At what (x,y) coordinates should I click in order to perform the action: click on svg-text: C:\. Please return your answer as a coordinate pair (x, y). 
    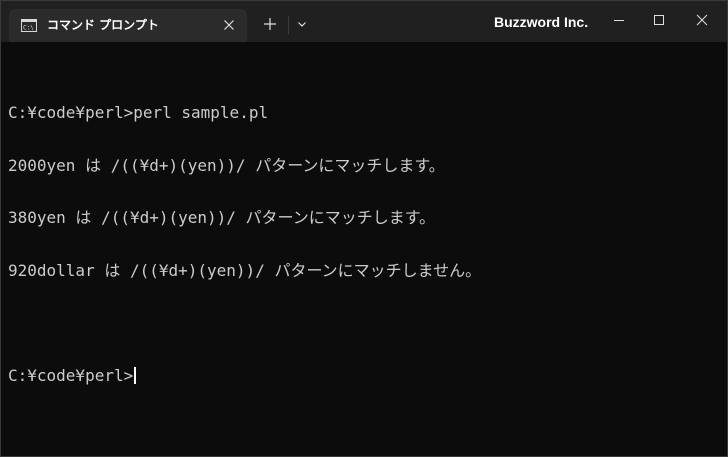
    Looking at the image, I should click on (28, 28).